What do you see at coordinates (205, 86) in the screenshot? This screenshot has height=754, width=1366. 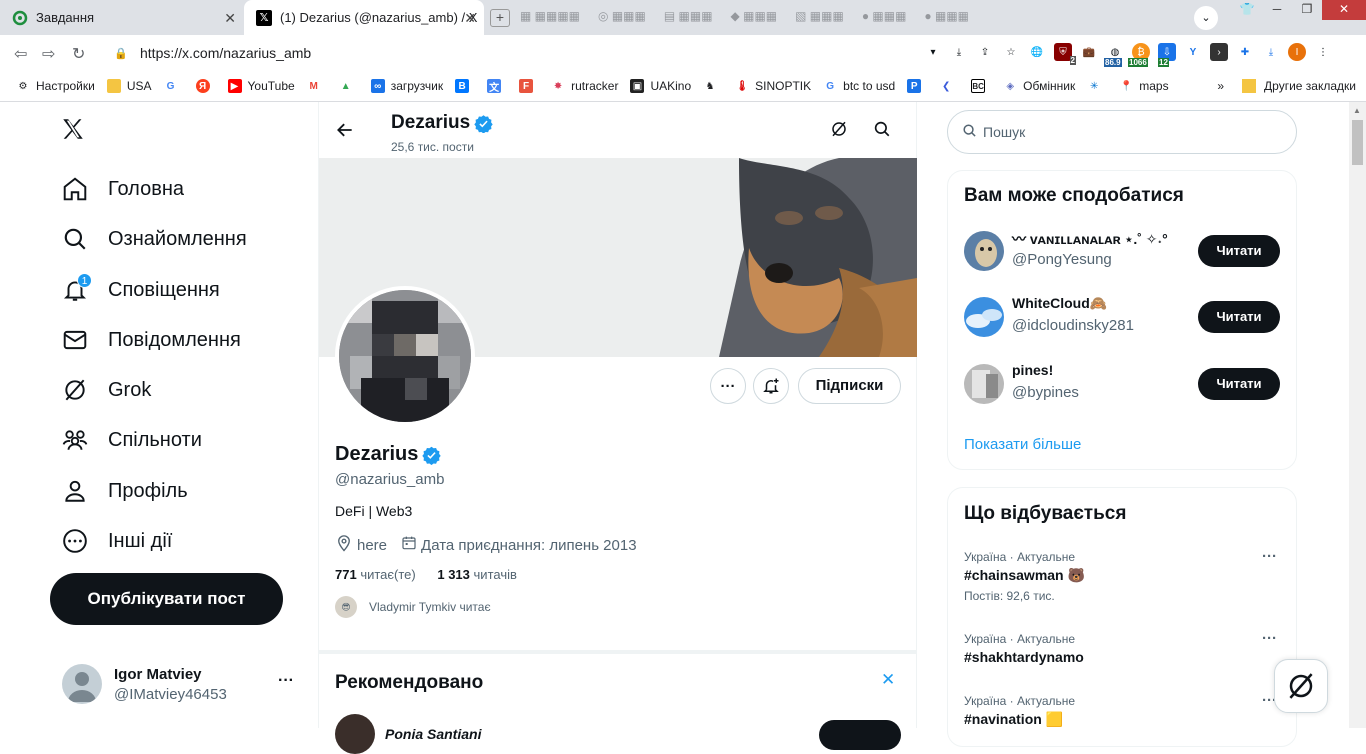 I see `bookmark-item: Я` at bounding box center [205, 86].